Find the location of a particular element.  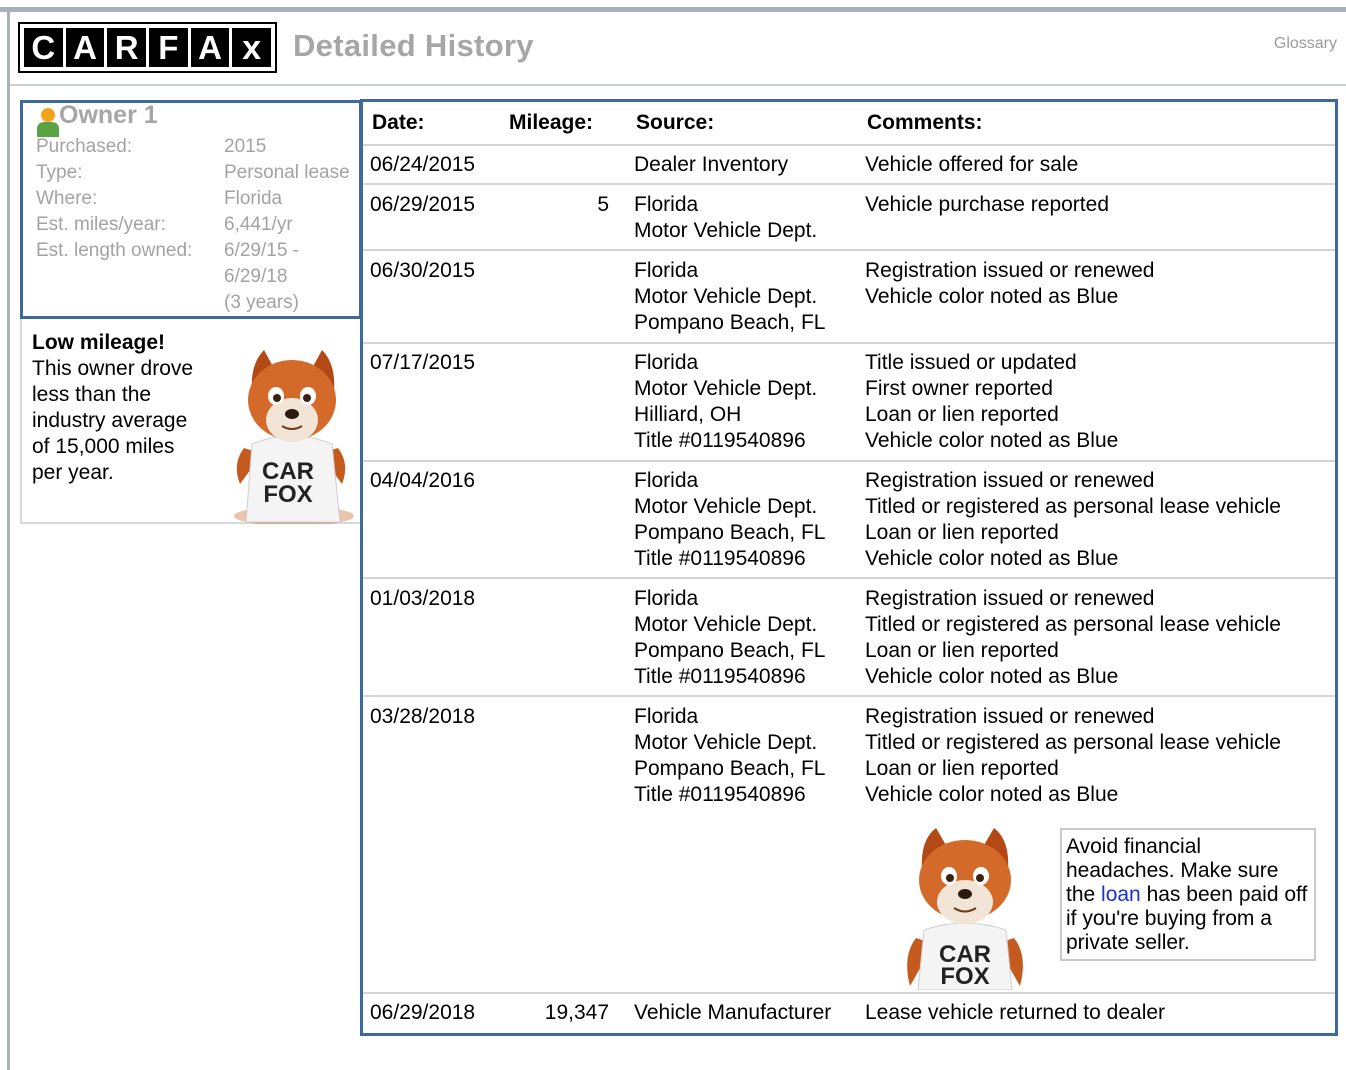

low-mileage-line: less than the is located at coordinates (92, 394).